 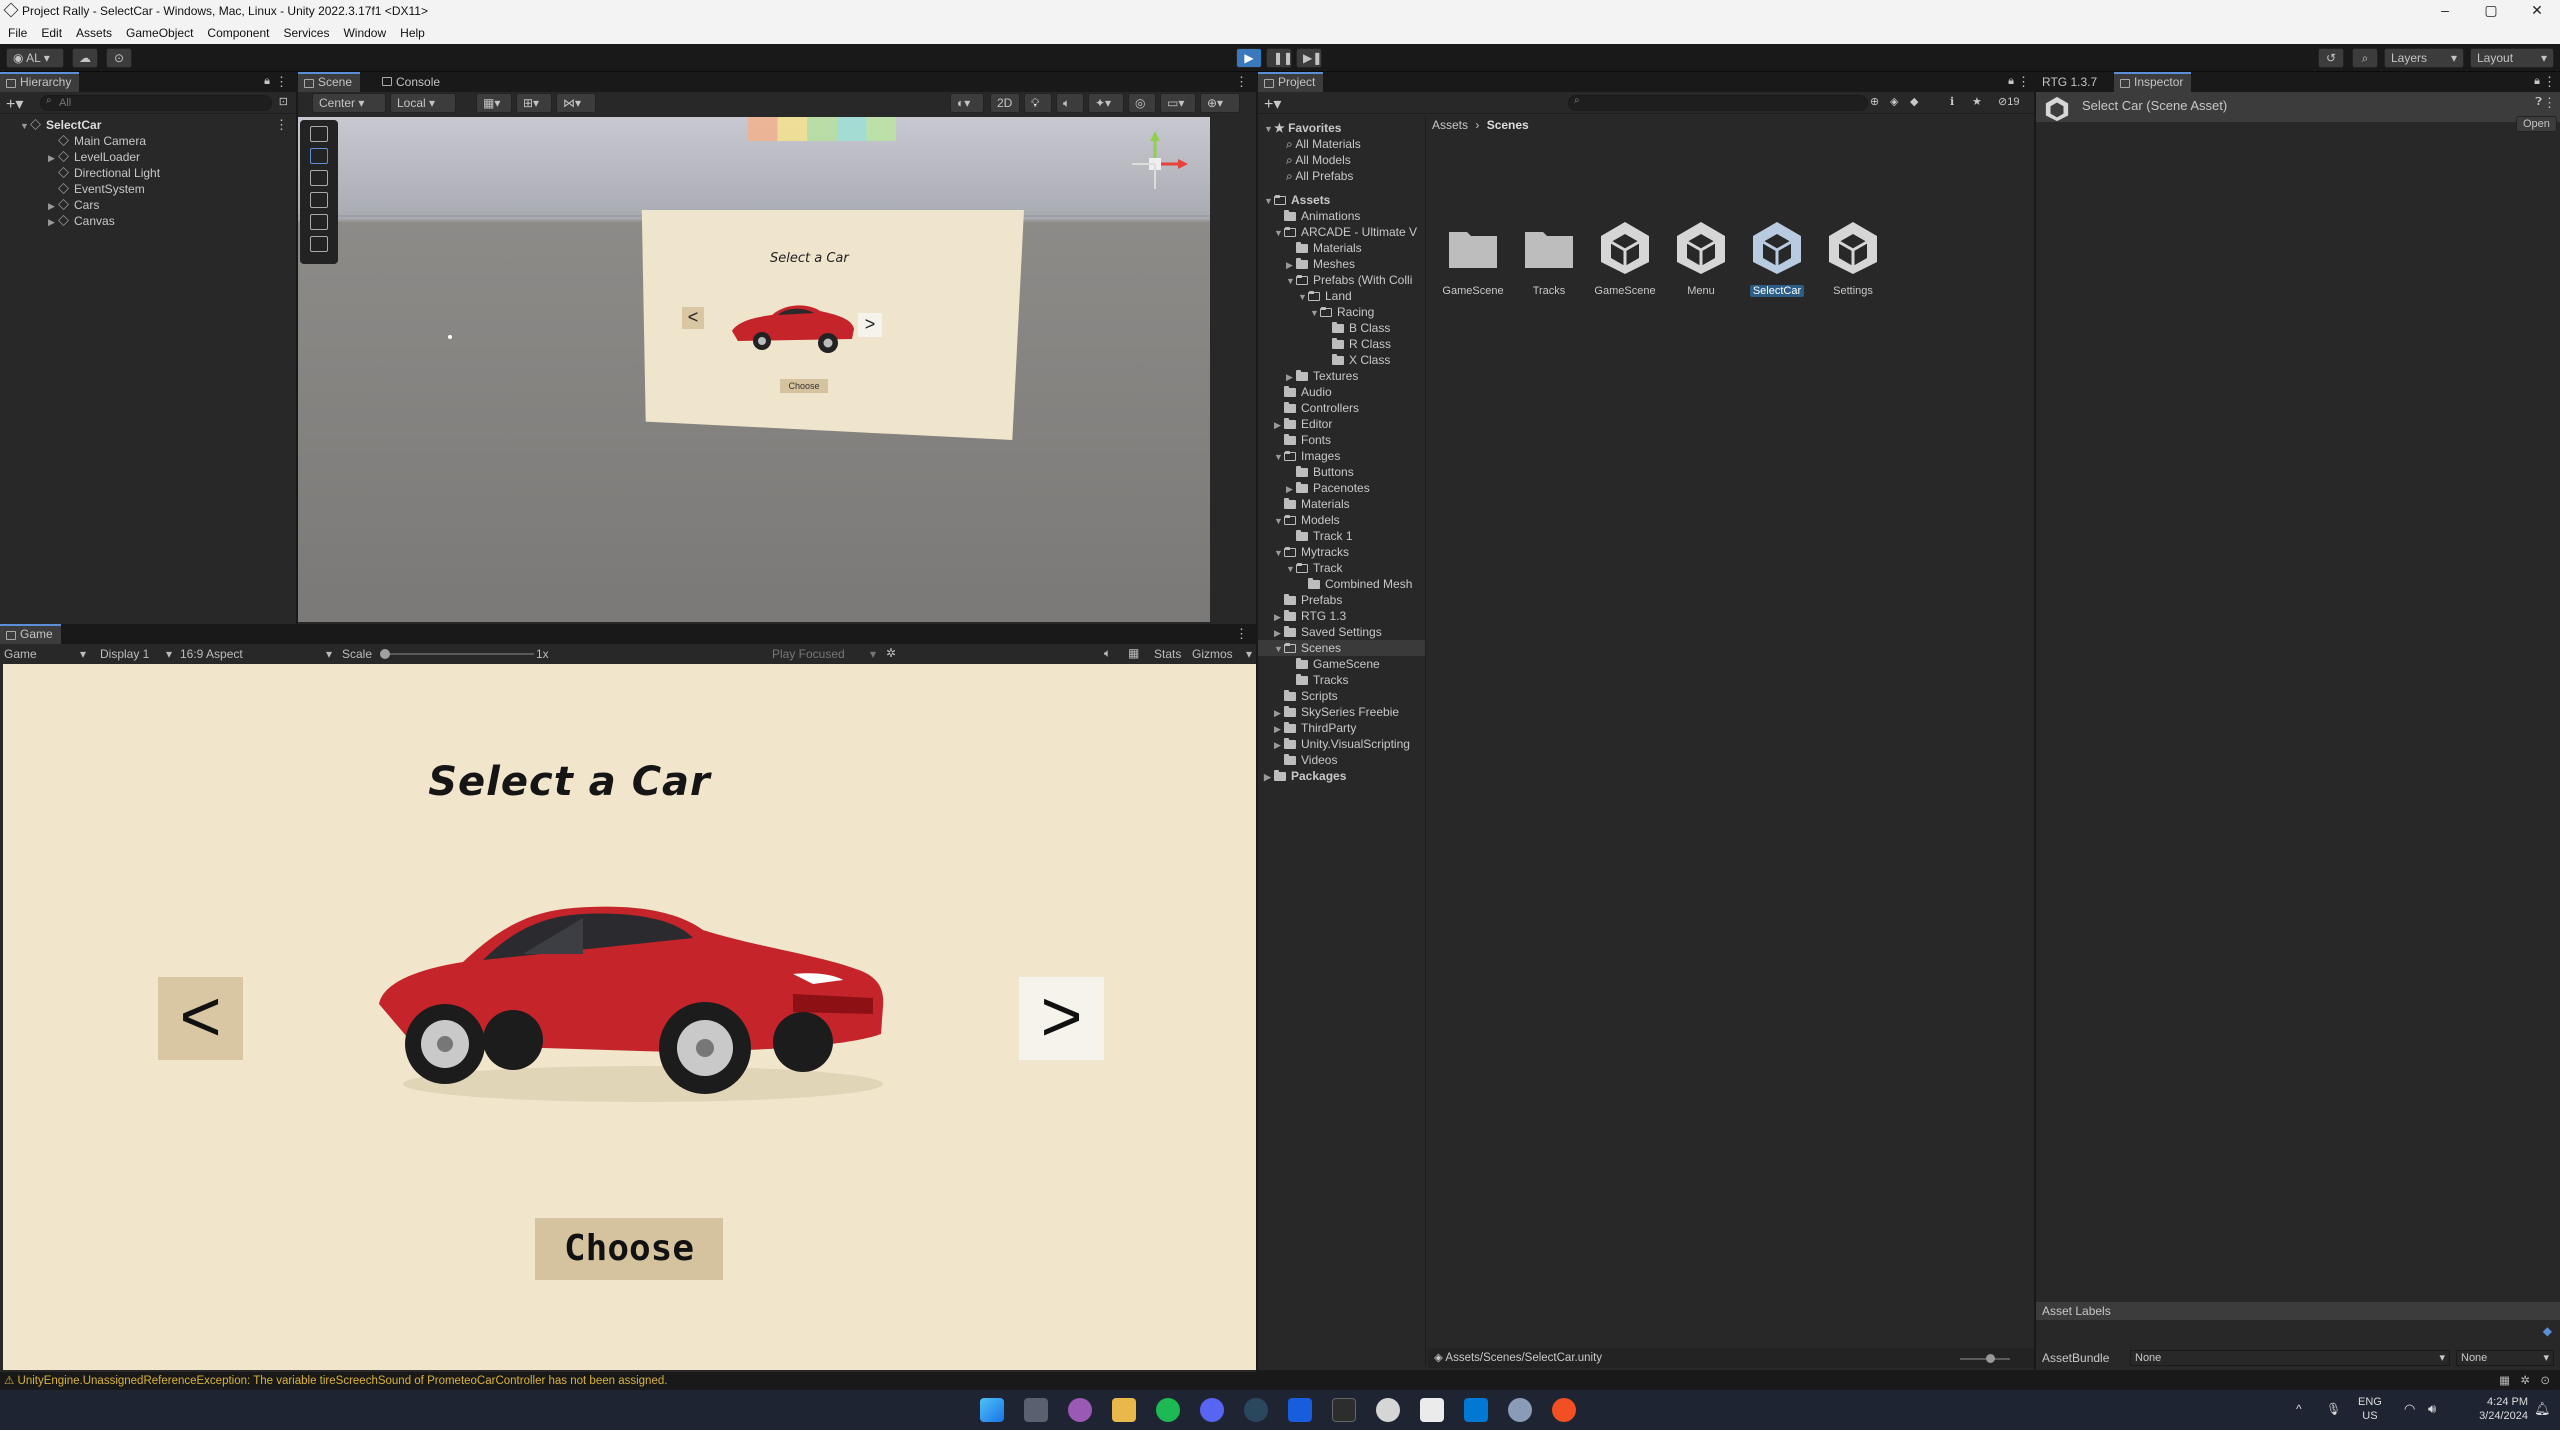 I want to click on help-icon: ❓︎, so click(x=2538, y=102).